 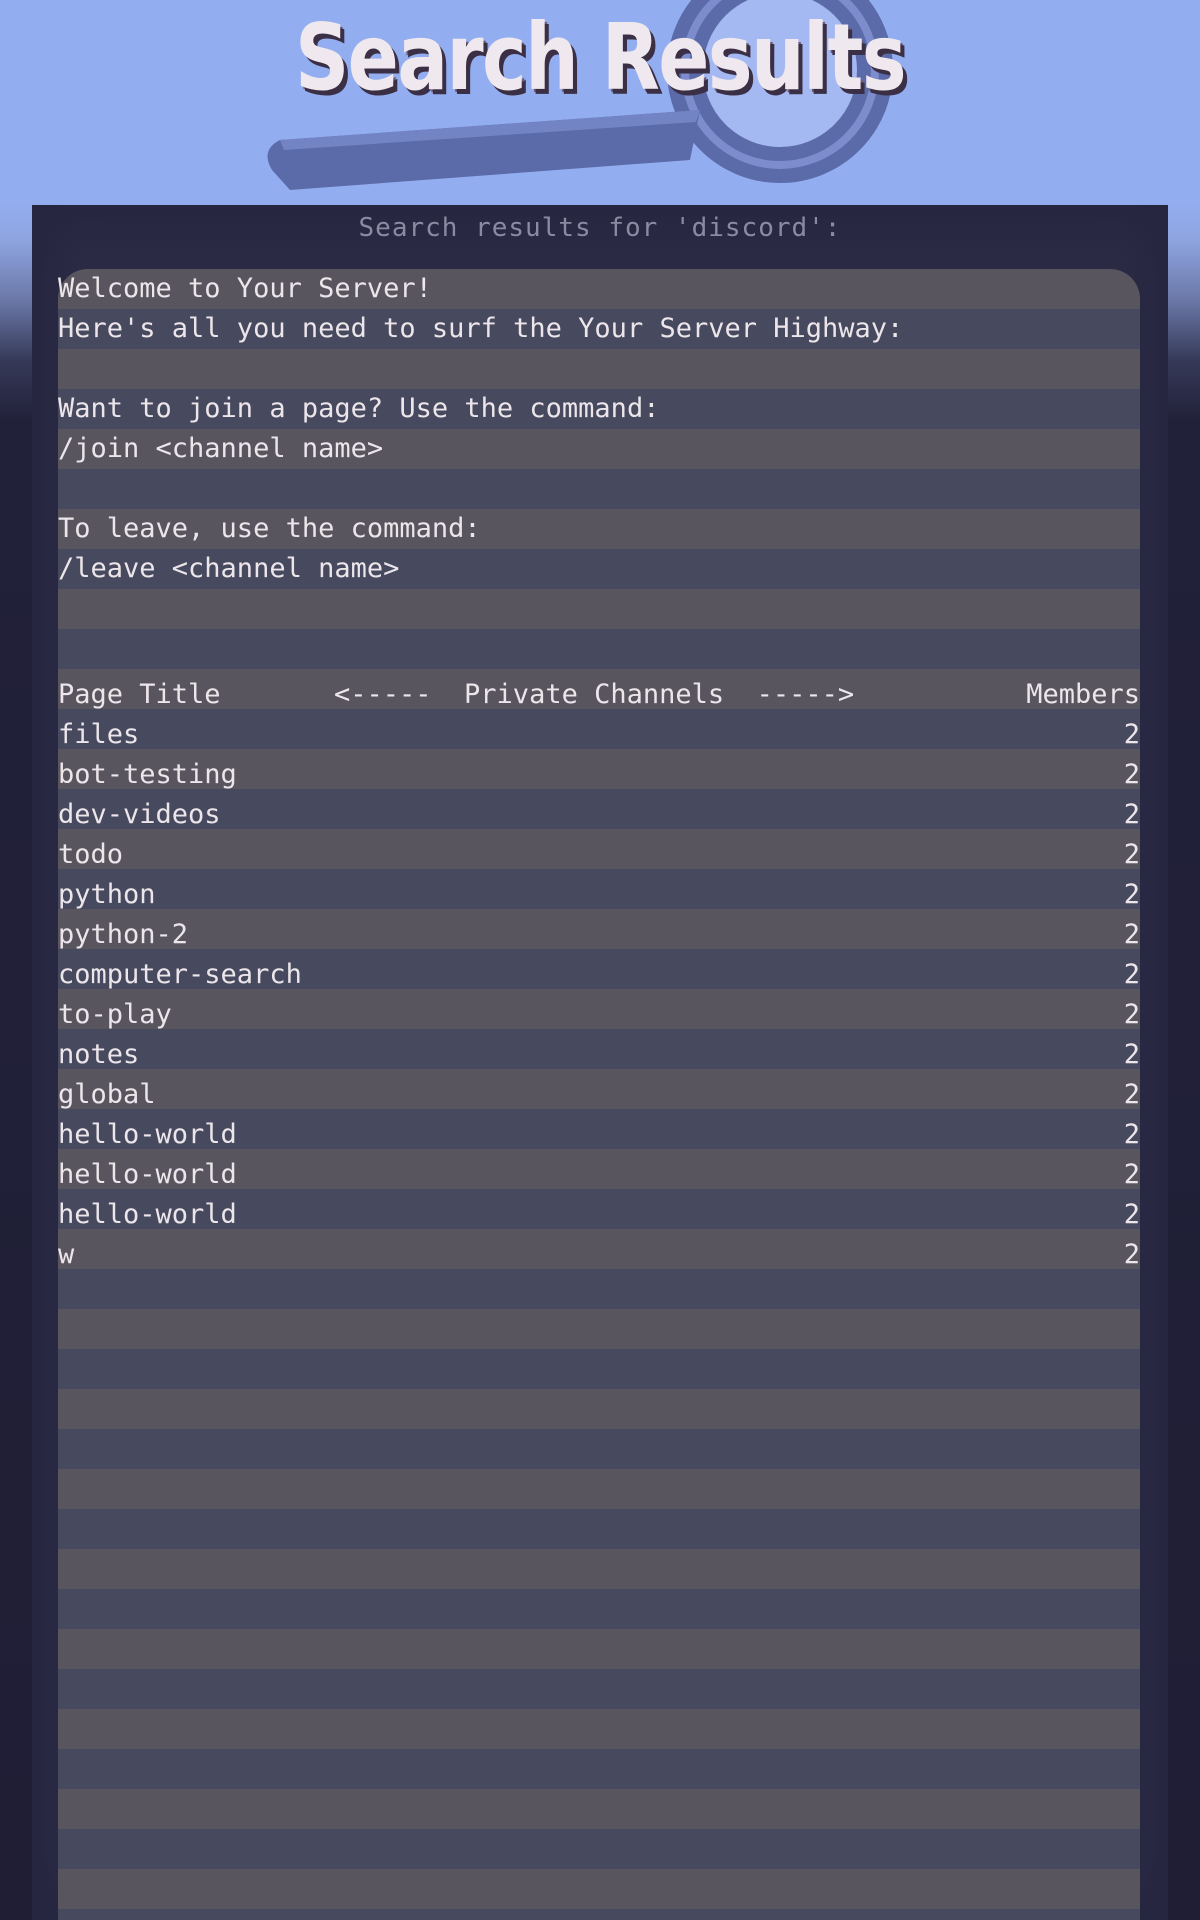 What do you see at coordinates (98, 735) in the screenshot?
I see `channel-name: files` at bounding box center [98, 735].